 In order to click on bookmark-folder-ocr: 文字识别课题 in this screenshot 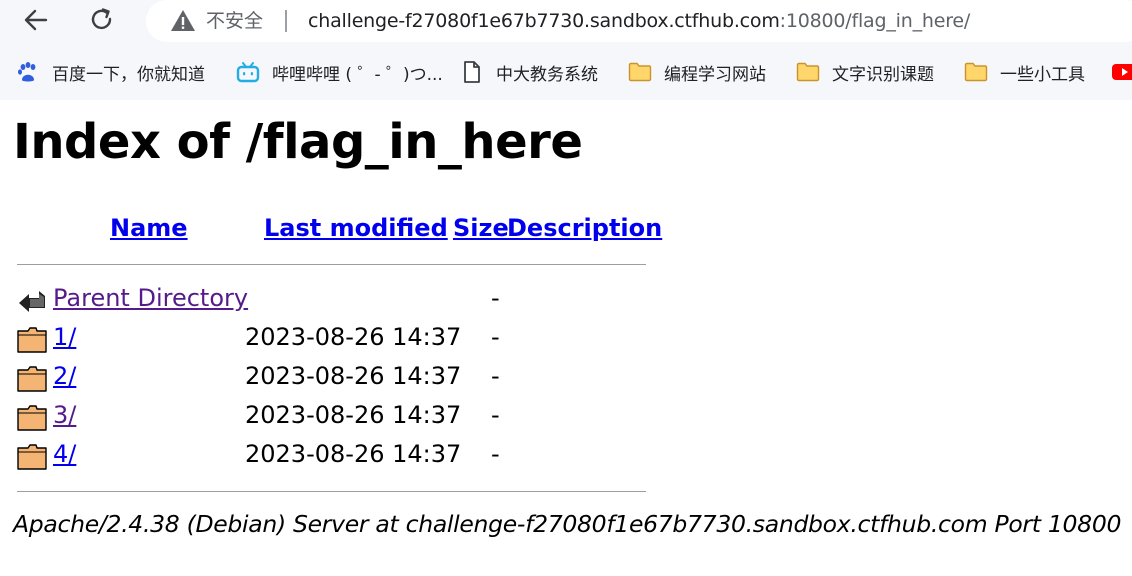, I will do `click(865, 72)`.